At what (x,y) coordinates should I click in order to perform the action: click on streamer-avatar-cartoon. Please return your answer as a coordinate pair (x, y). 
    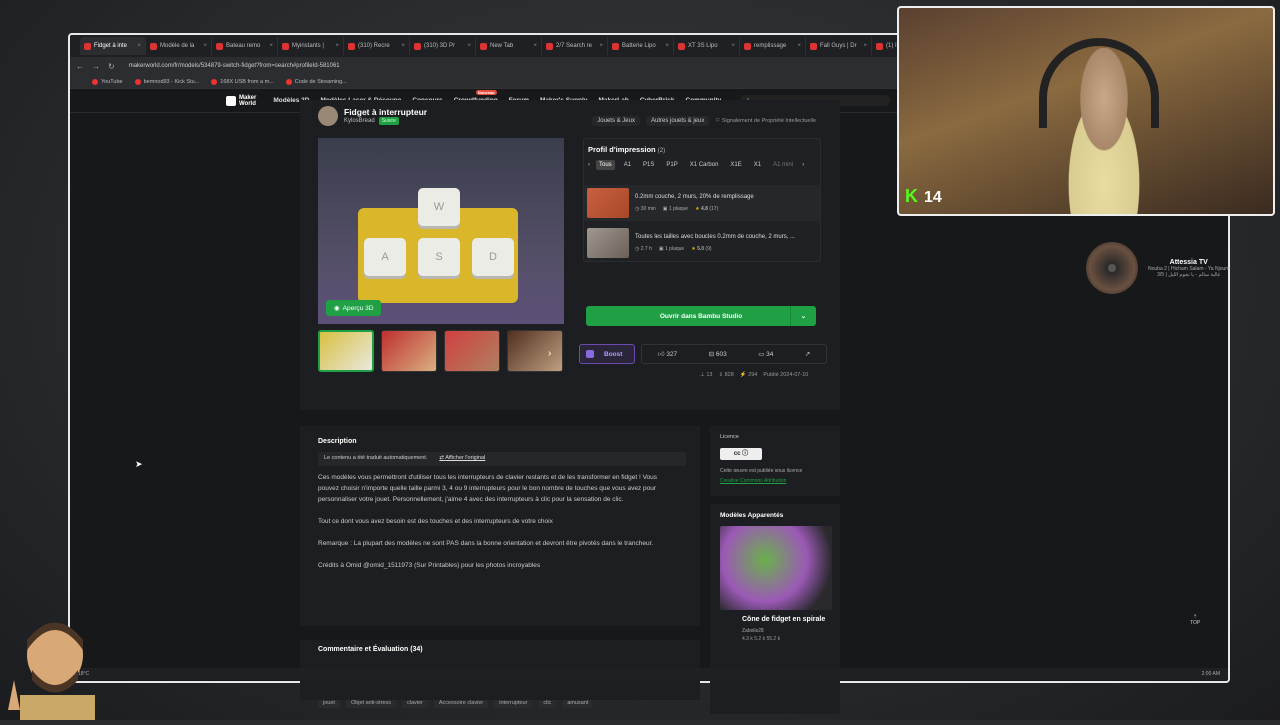
    Looking at the image, I should click on (55, 660).